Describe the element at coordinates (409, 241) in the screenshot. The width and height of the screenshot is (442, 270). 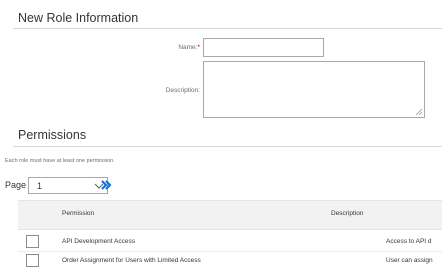
I see `permission-description: Access to API d` at that location.